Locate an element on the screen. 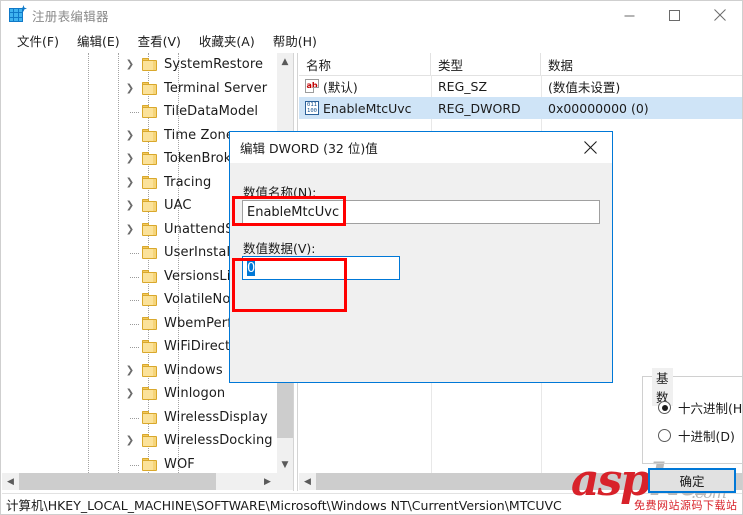 This screenshot has width=743, height=515. value-data-input-text: 0 is located at coordinates (251, 268).